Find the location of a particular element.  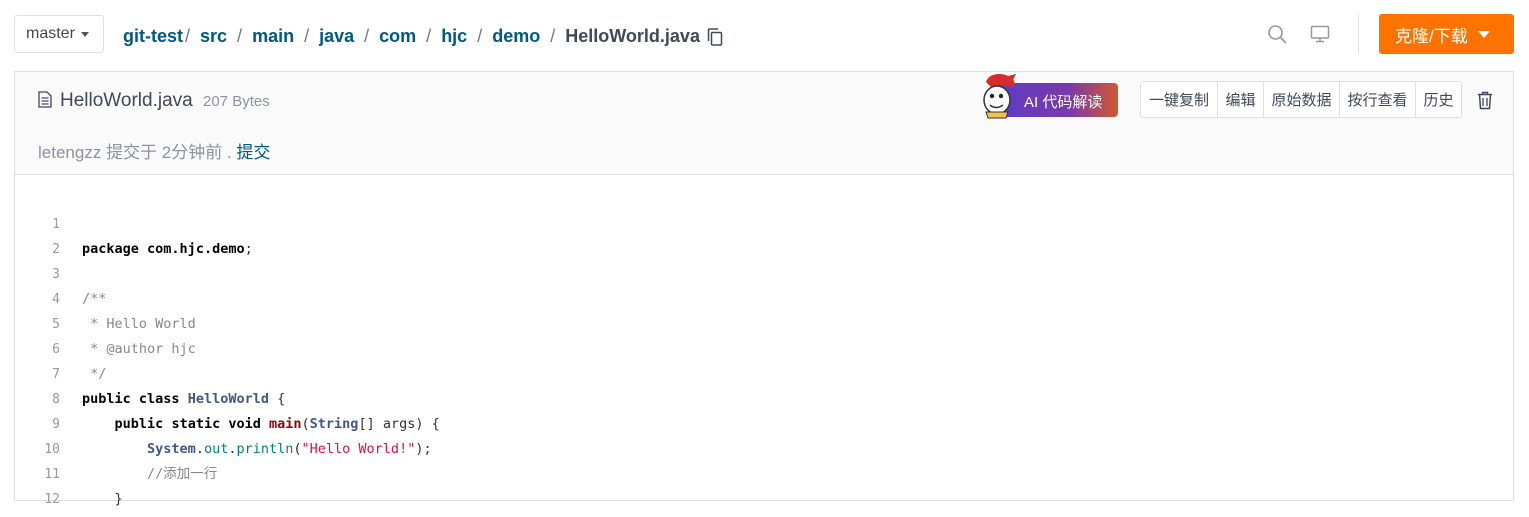

commit-text: 提交于 is located at coordinates (132, 152).